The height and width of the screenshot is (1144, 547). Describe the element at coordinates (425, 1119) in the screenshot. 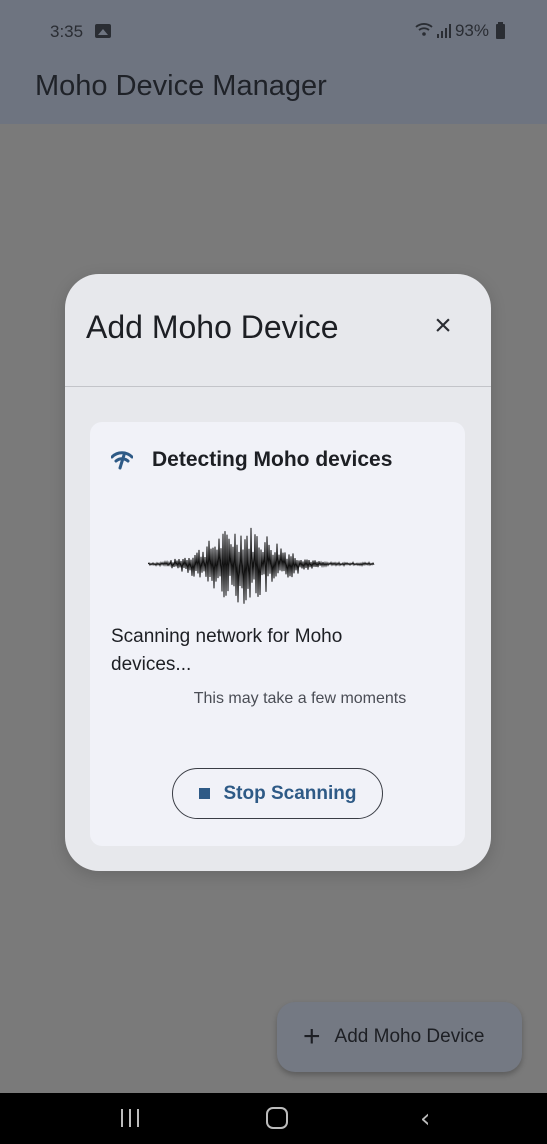

I see `back-icon: ‹` at that location.